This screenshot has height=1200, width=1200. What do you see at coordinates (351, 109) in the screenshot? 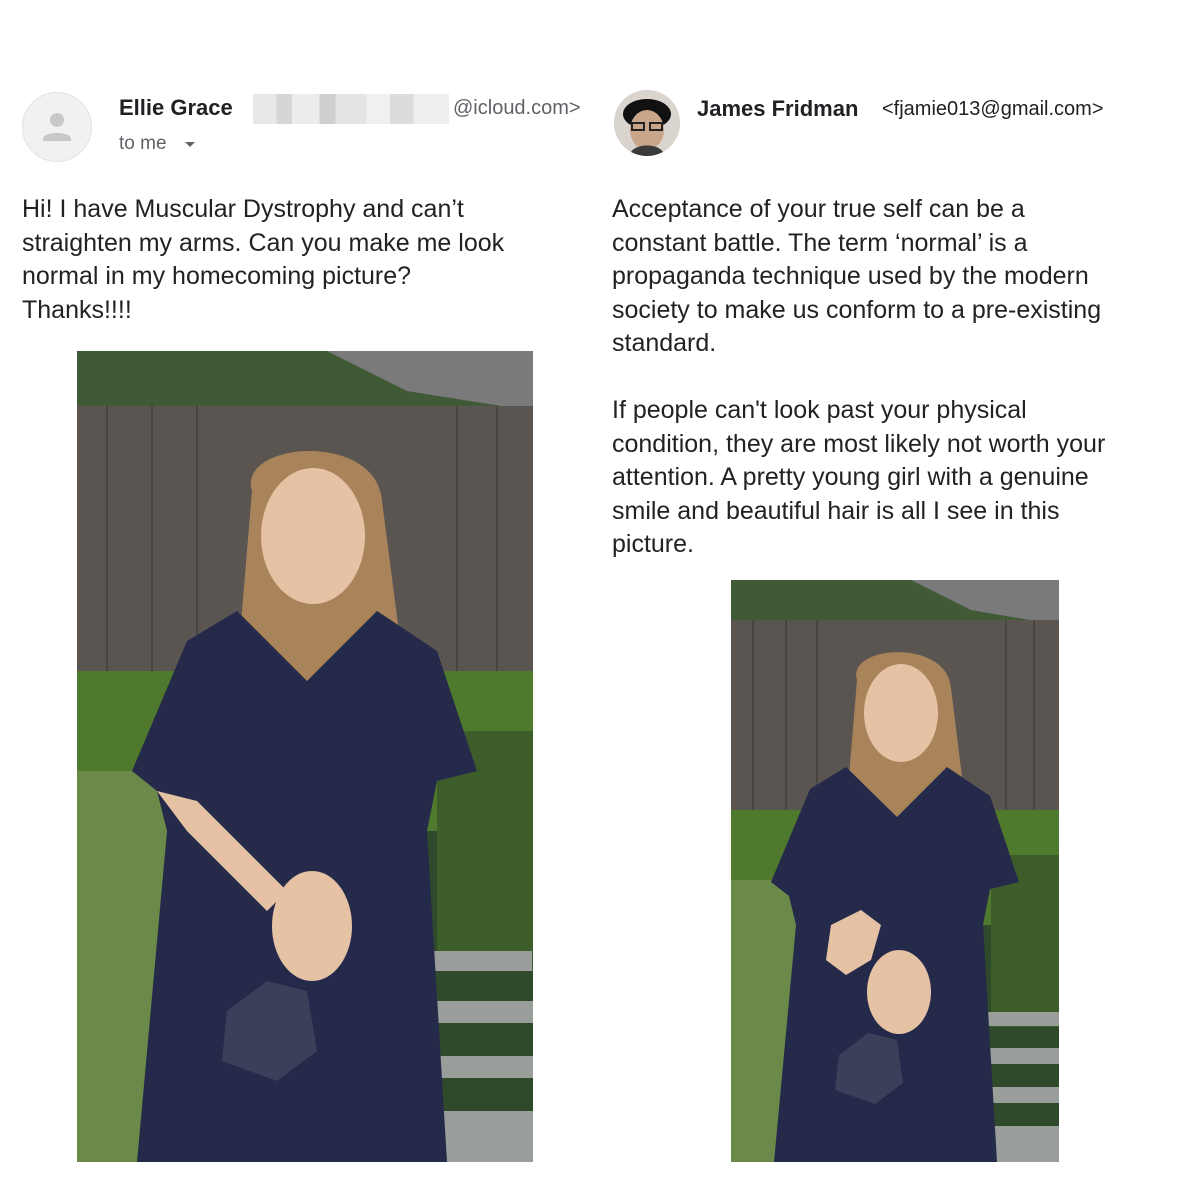
I see `redacted-email-blur` at bounding box center [351, 109].